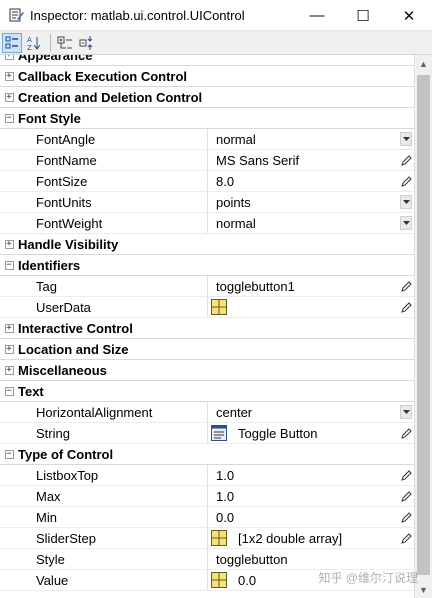 The height and width of the screenshot is (598, 432). I want to click on category-label: Creation and Deletion Control, so click(110, 97).